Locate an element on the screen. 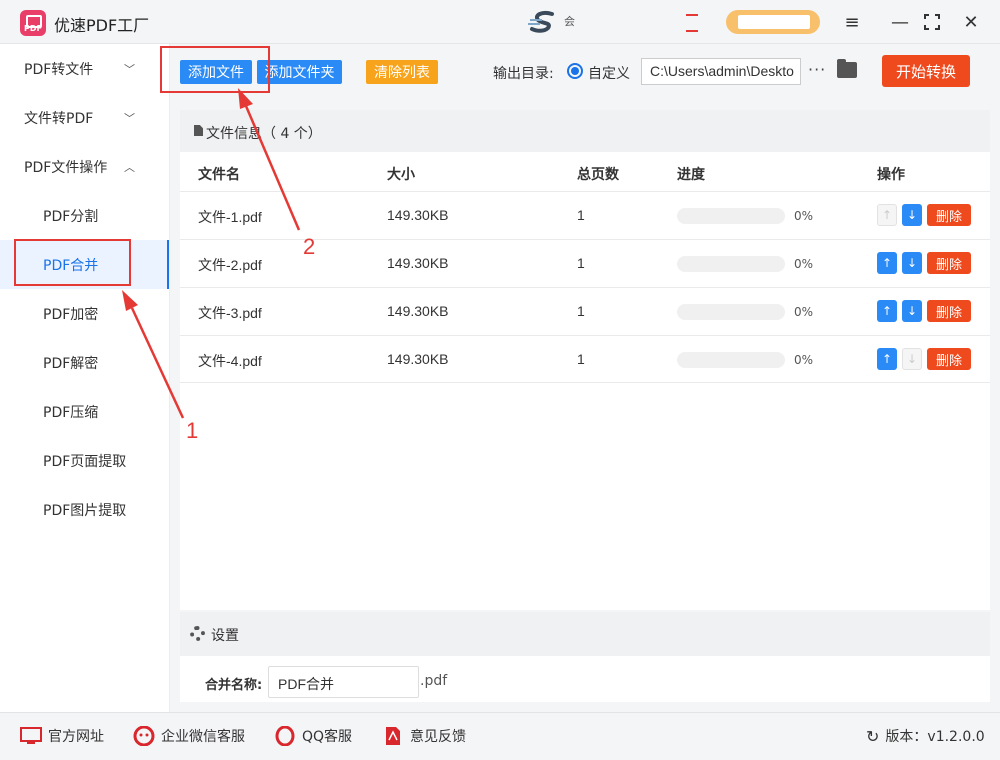  annotation-step-2: 2 is located at coordinates (309, 246).